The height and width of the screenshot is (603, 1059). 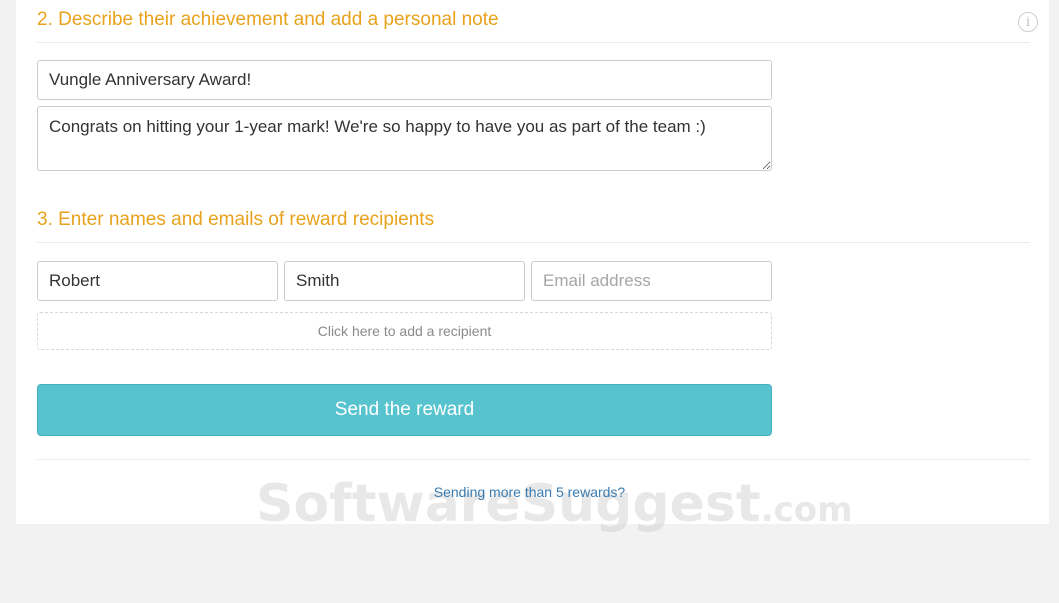 I want to click on info-icon: i, so click(x=1028, y=22).